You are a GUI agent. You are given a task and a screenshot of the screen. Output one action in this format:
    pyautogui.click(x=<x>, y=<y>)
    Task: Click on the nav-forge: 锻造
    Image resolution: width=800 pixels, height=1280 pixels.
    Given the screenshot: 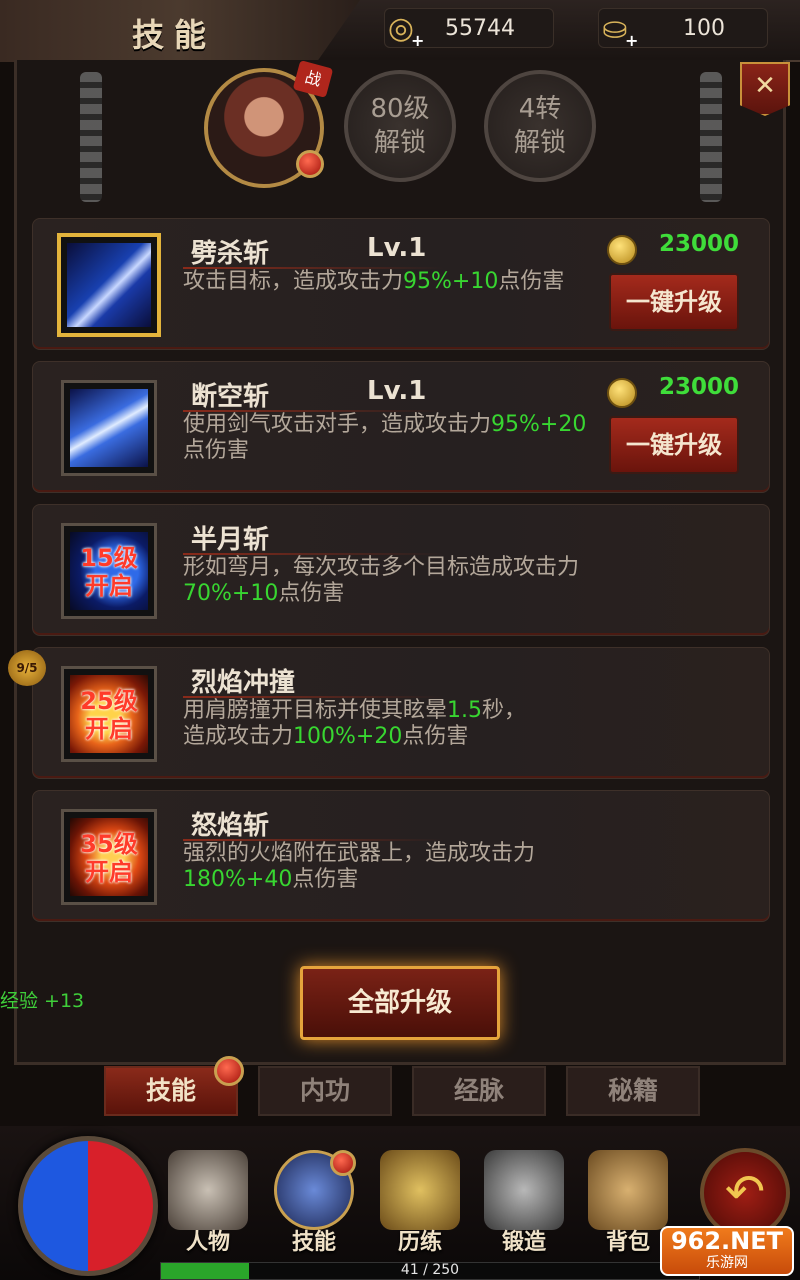 What is the action you would take?
    pyautogui.click(x=524, y=1205)
    